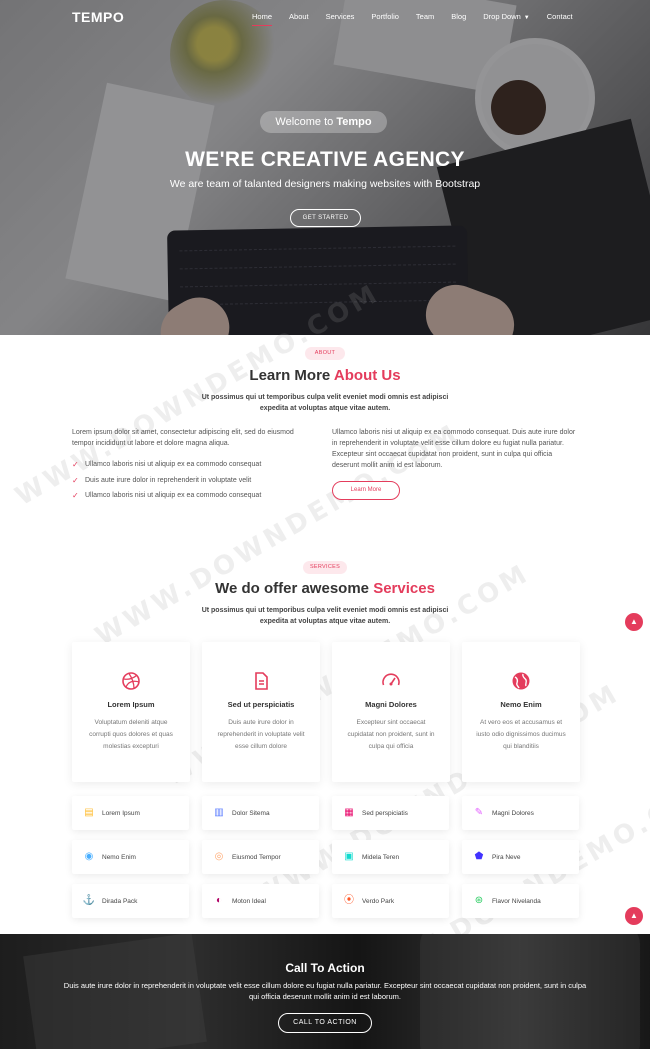 The image size is (650, 1049). Describe the element at coordinates (219, 856) in the screenshot. I see `gradienter-icon: ◎` at that location.